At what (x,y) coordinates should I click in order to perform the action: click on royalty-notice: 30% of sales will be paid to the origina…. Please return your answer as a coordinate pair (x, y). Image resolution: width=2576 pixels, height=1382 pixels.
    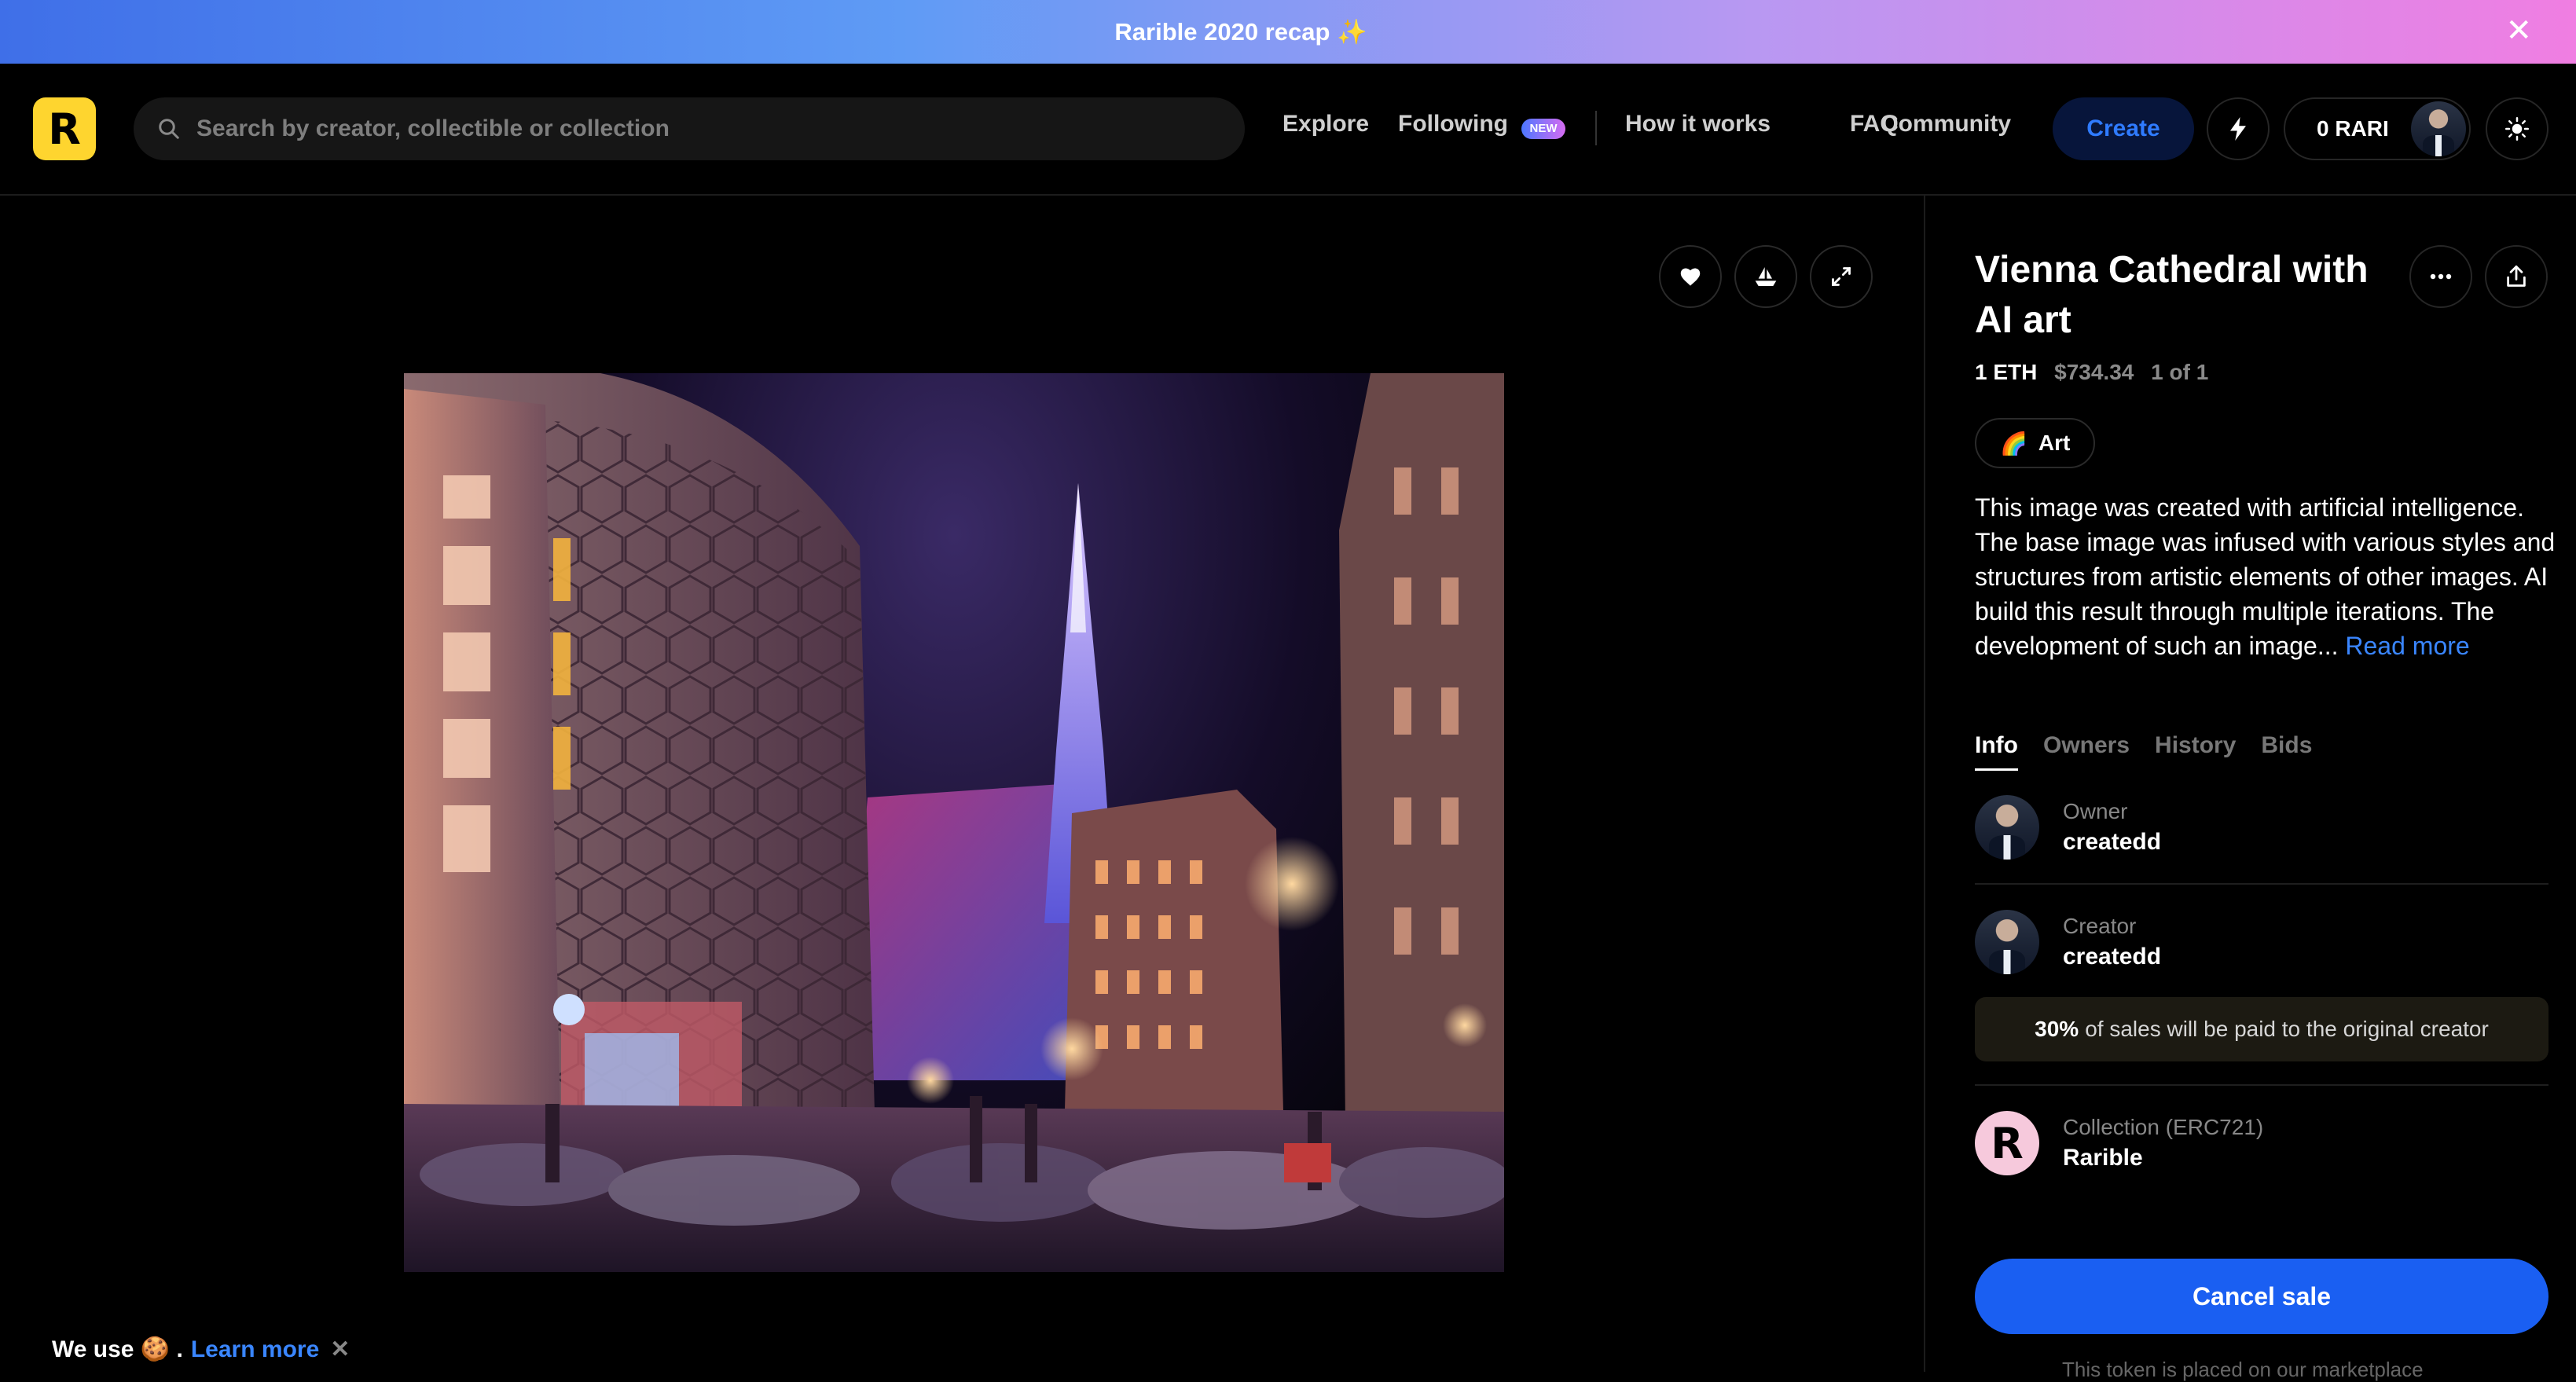
    Looking at the image, I should click on (2261, 1029).